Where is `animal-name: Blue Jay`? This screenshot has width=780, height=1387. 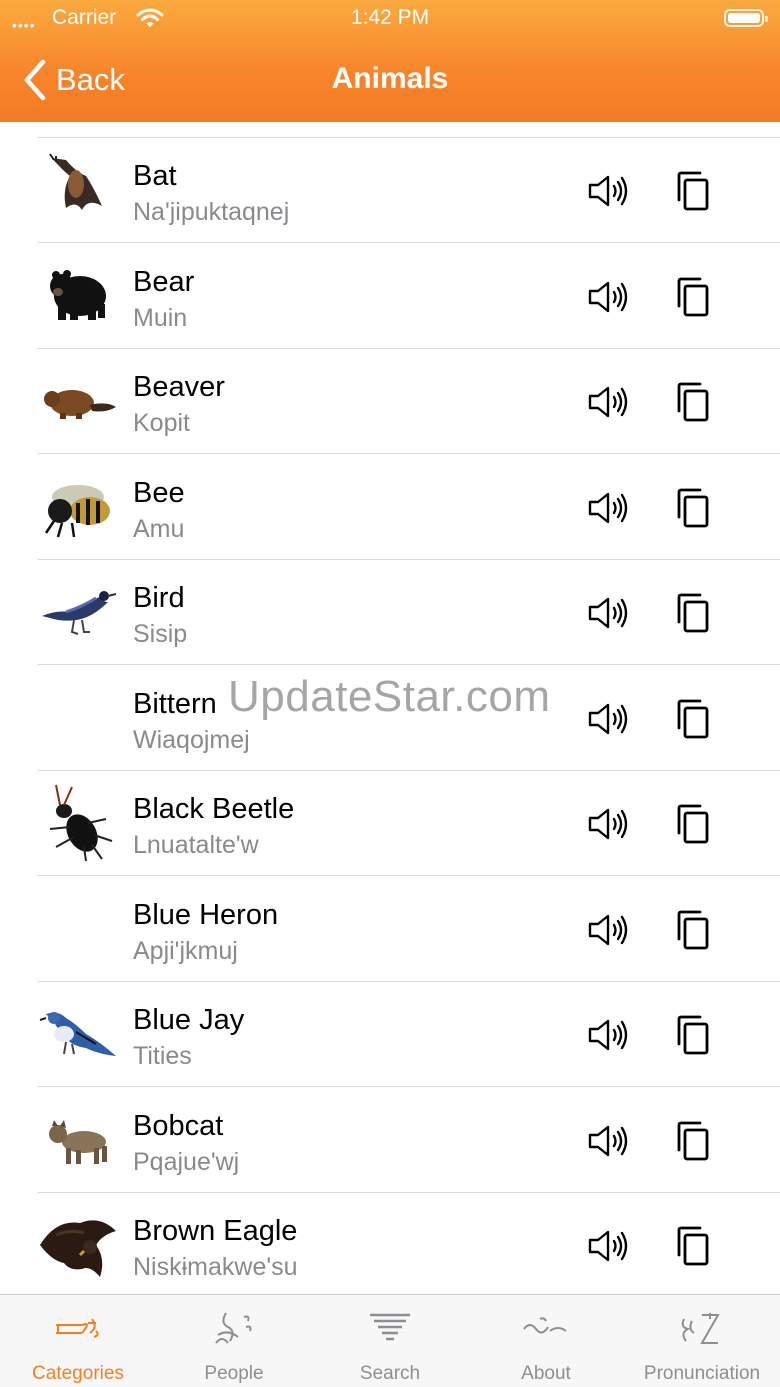
animal-name: Blue Jay is located at coordinates (189, 1020).